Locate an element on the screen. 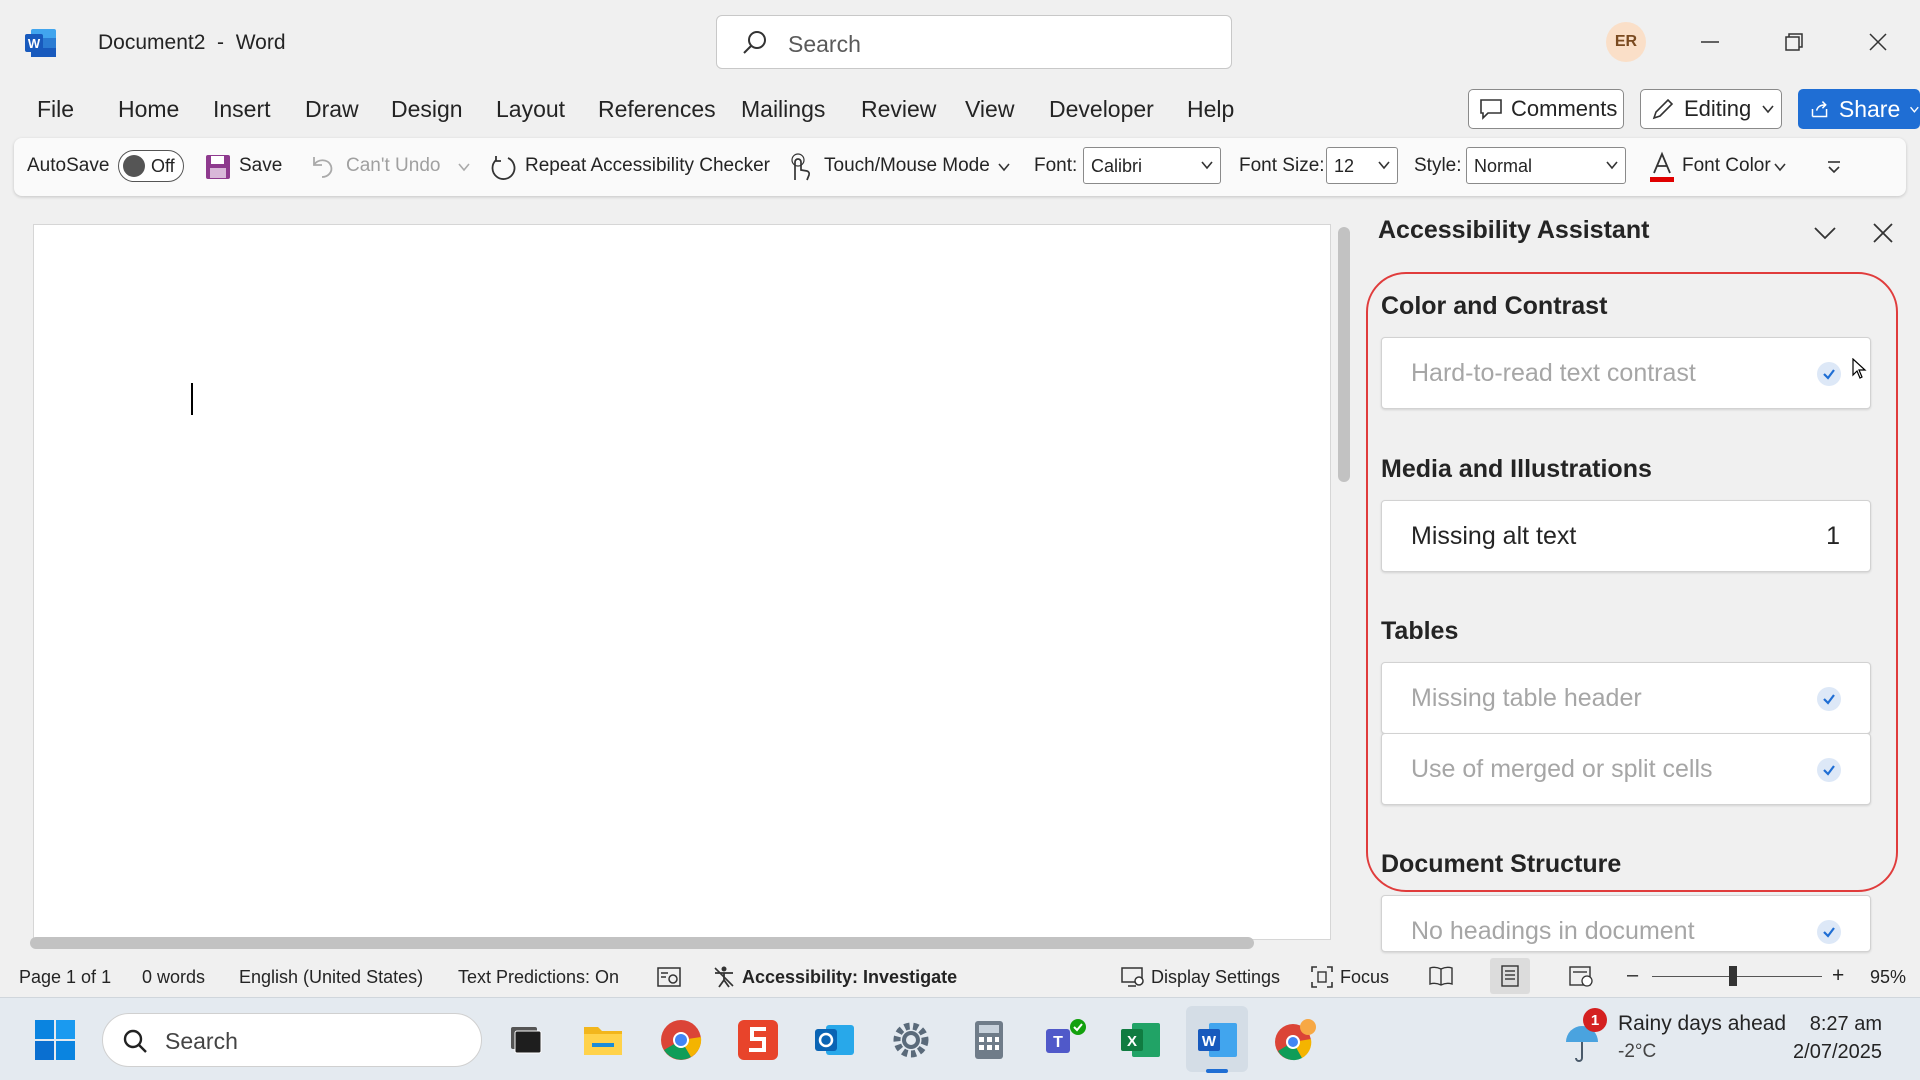 The height and width of the screenshot is (1080, 1920). taskbar-search-icon is located at coordinates (135, 1041).